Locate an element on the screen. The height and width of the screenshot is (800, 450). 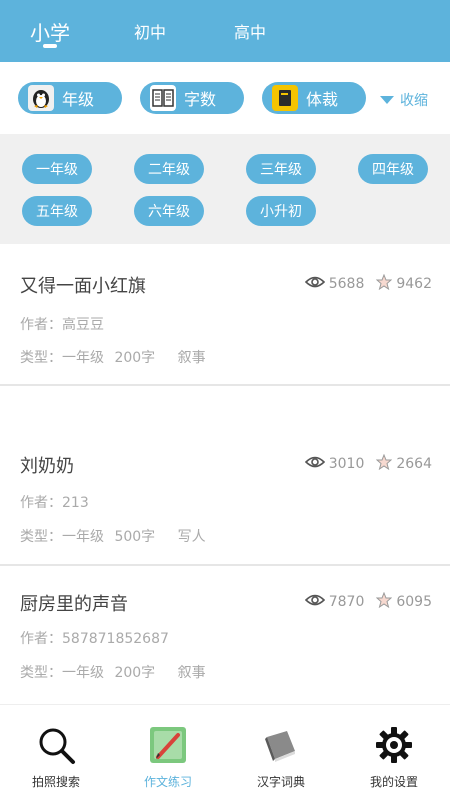
like-count: 9462 is located at coordinates (414, 284).